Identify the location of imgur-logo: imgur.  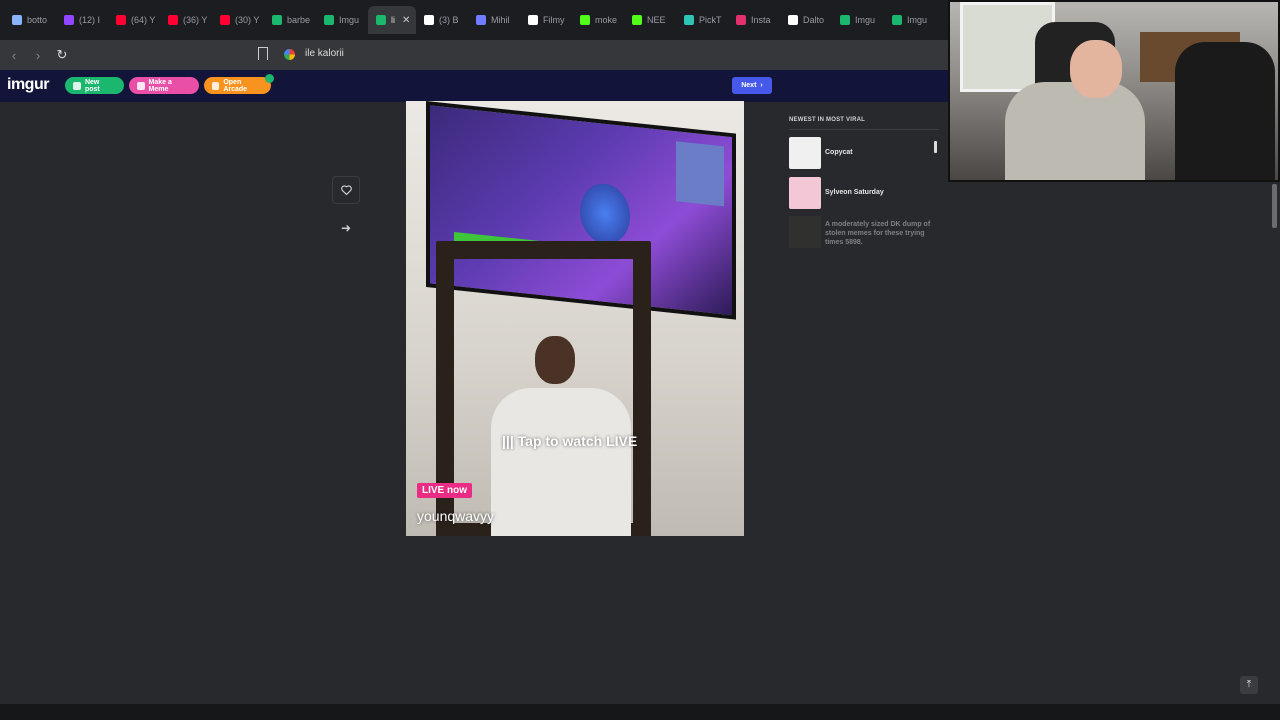
(28, 85).